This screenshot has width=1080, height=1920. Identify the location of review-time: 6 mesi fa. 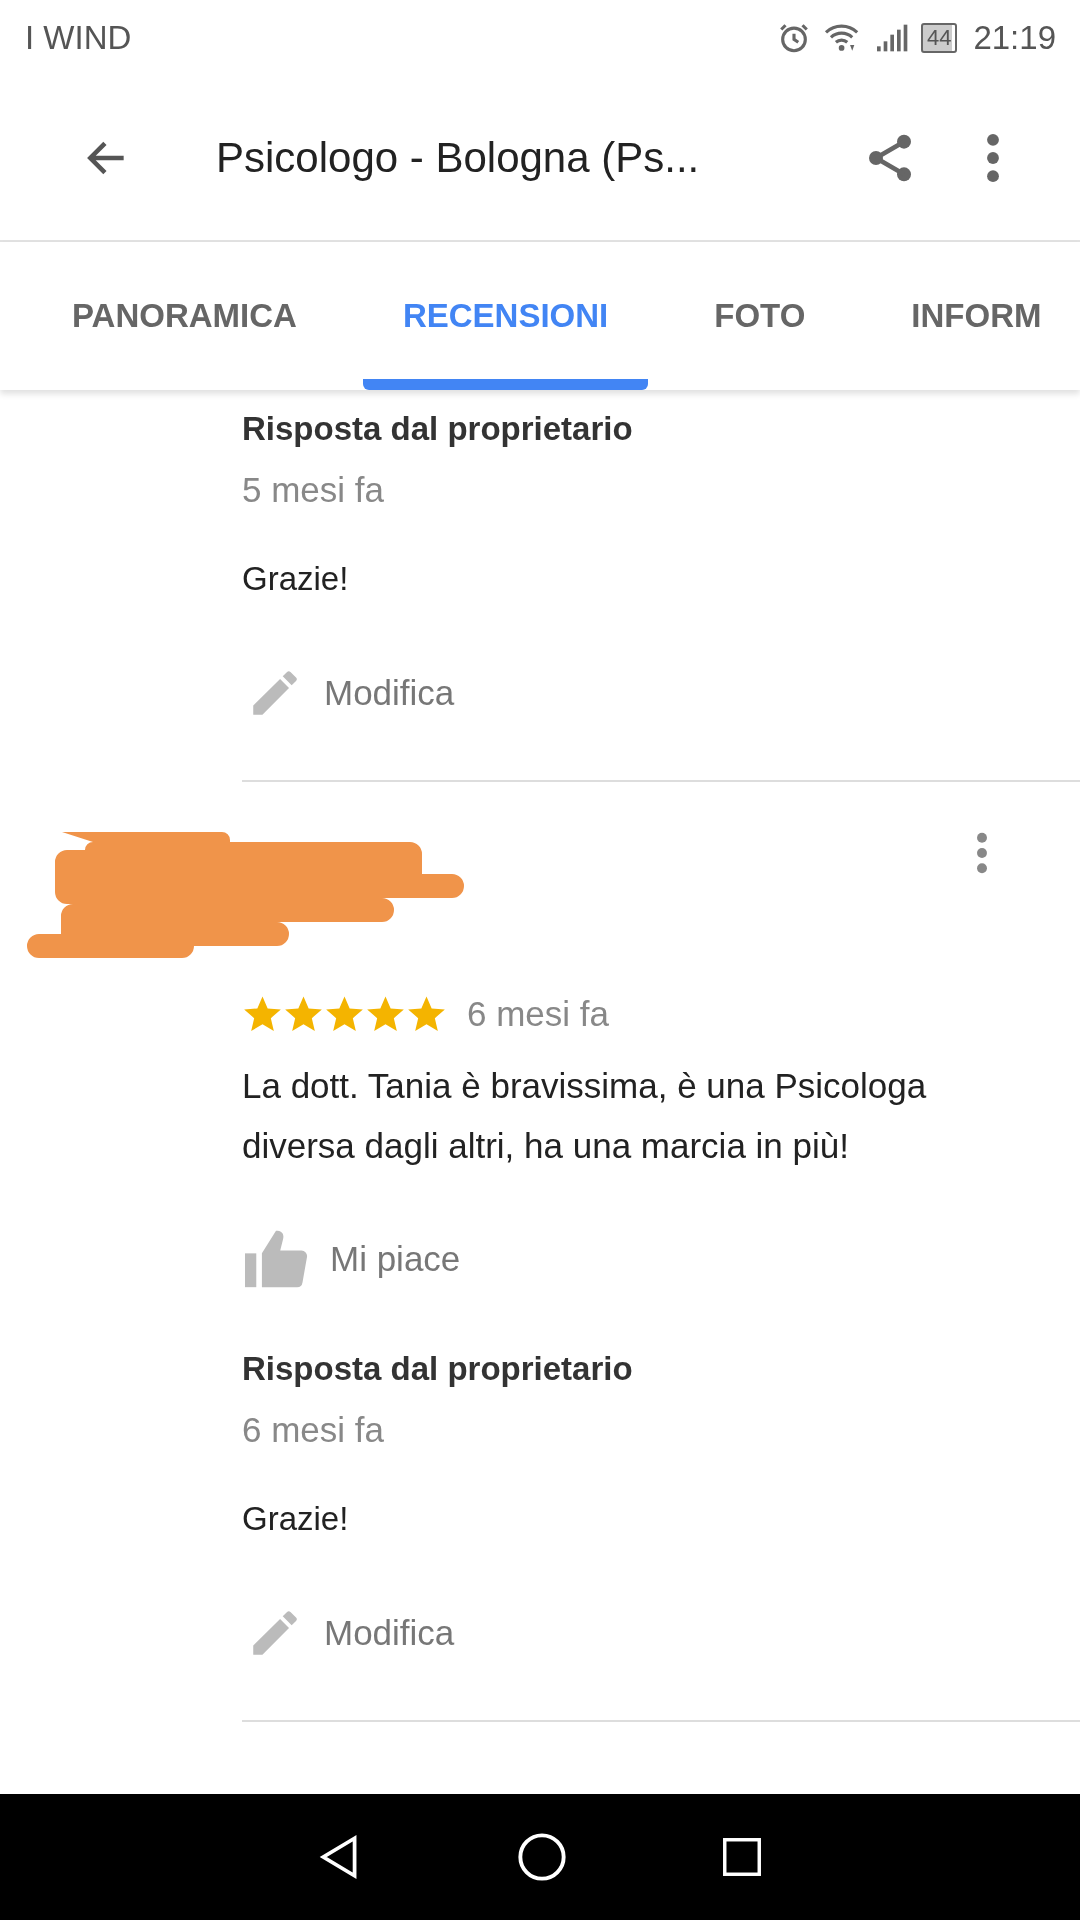
(538, 1014).